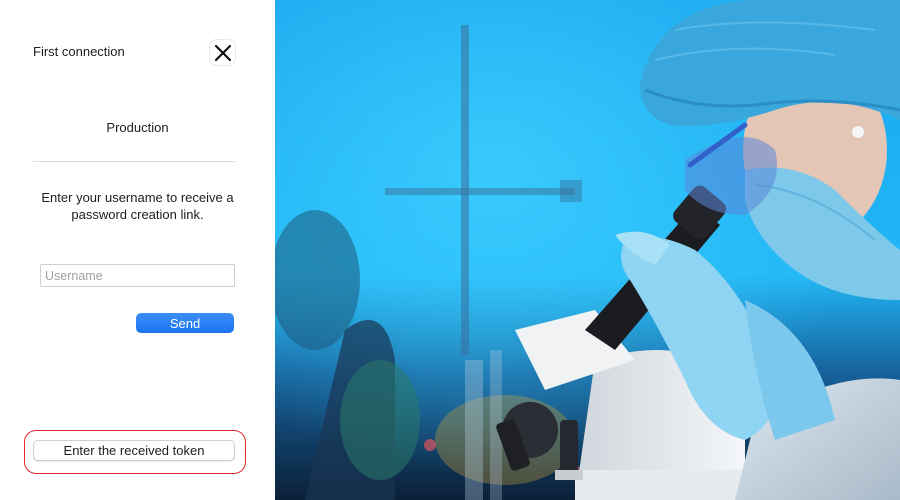 Image resolution: width=900 pixels, height=500 pixels. Describe the element at coordinates (79, 51) in the screenshot. I see `dialog-title: First connection` at that location.